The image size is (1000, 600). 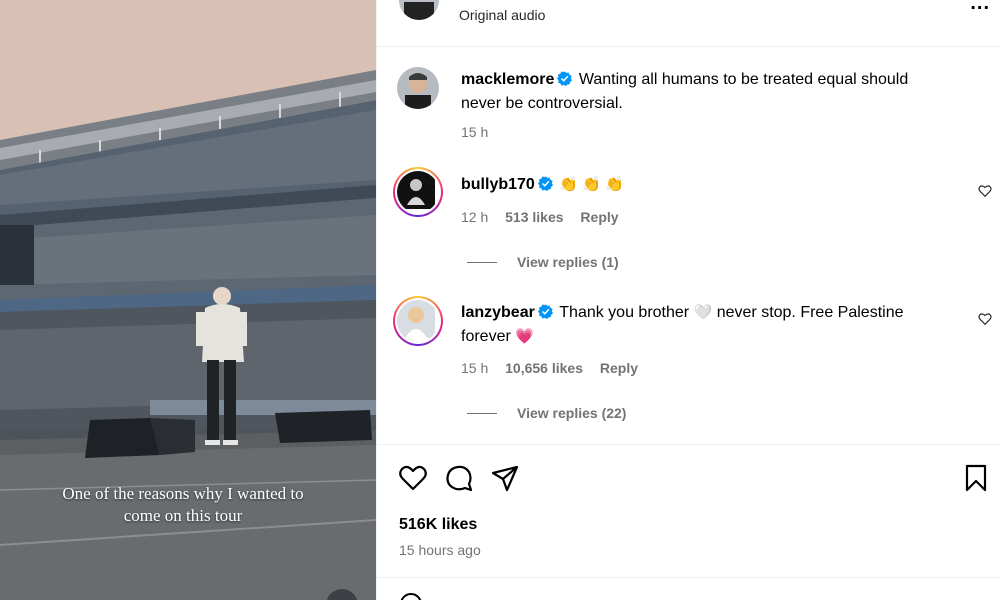 What do you see at coordinates (475, 368) in the screenshot?
I see `comment-time: 15 h` at bounding box center [475, 368].